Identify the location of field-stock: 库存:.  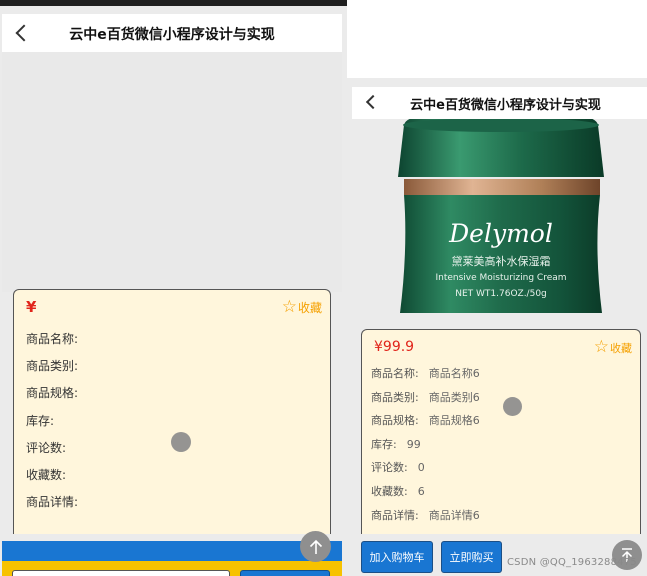
(40, 420).